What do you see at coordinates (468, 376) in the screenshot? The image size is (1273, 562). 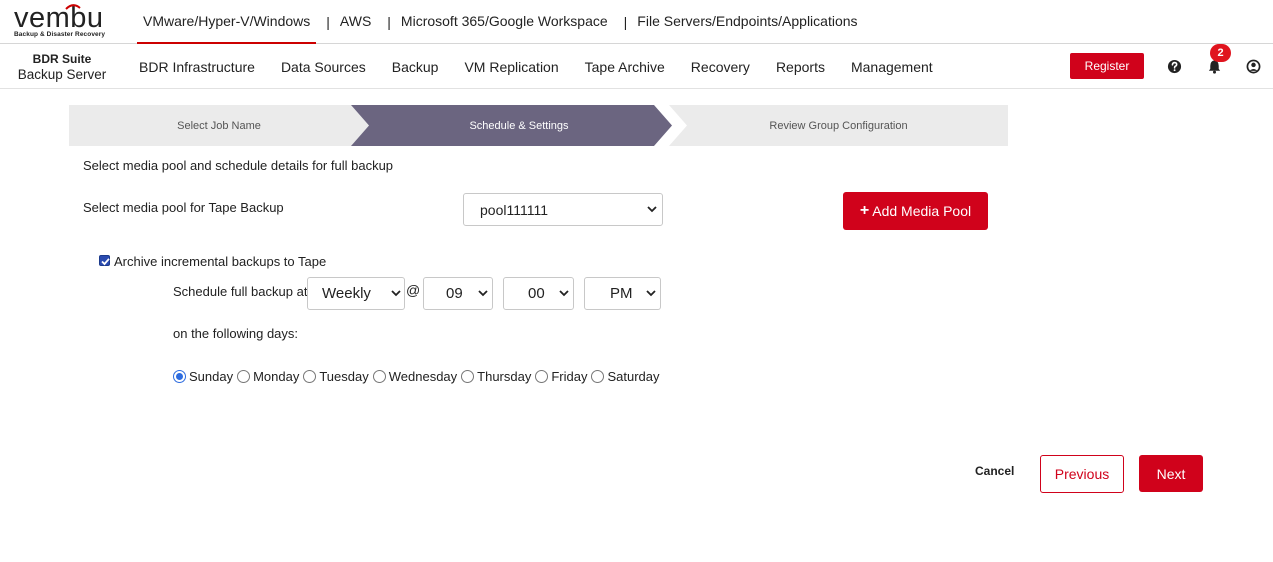 I see `radio-thursday` at bounding box center [468, 376].